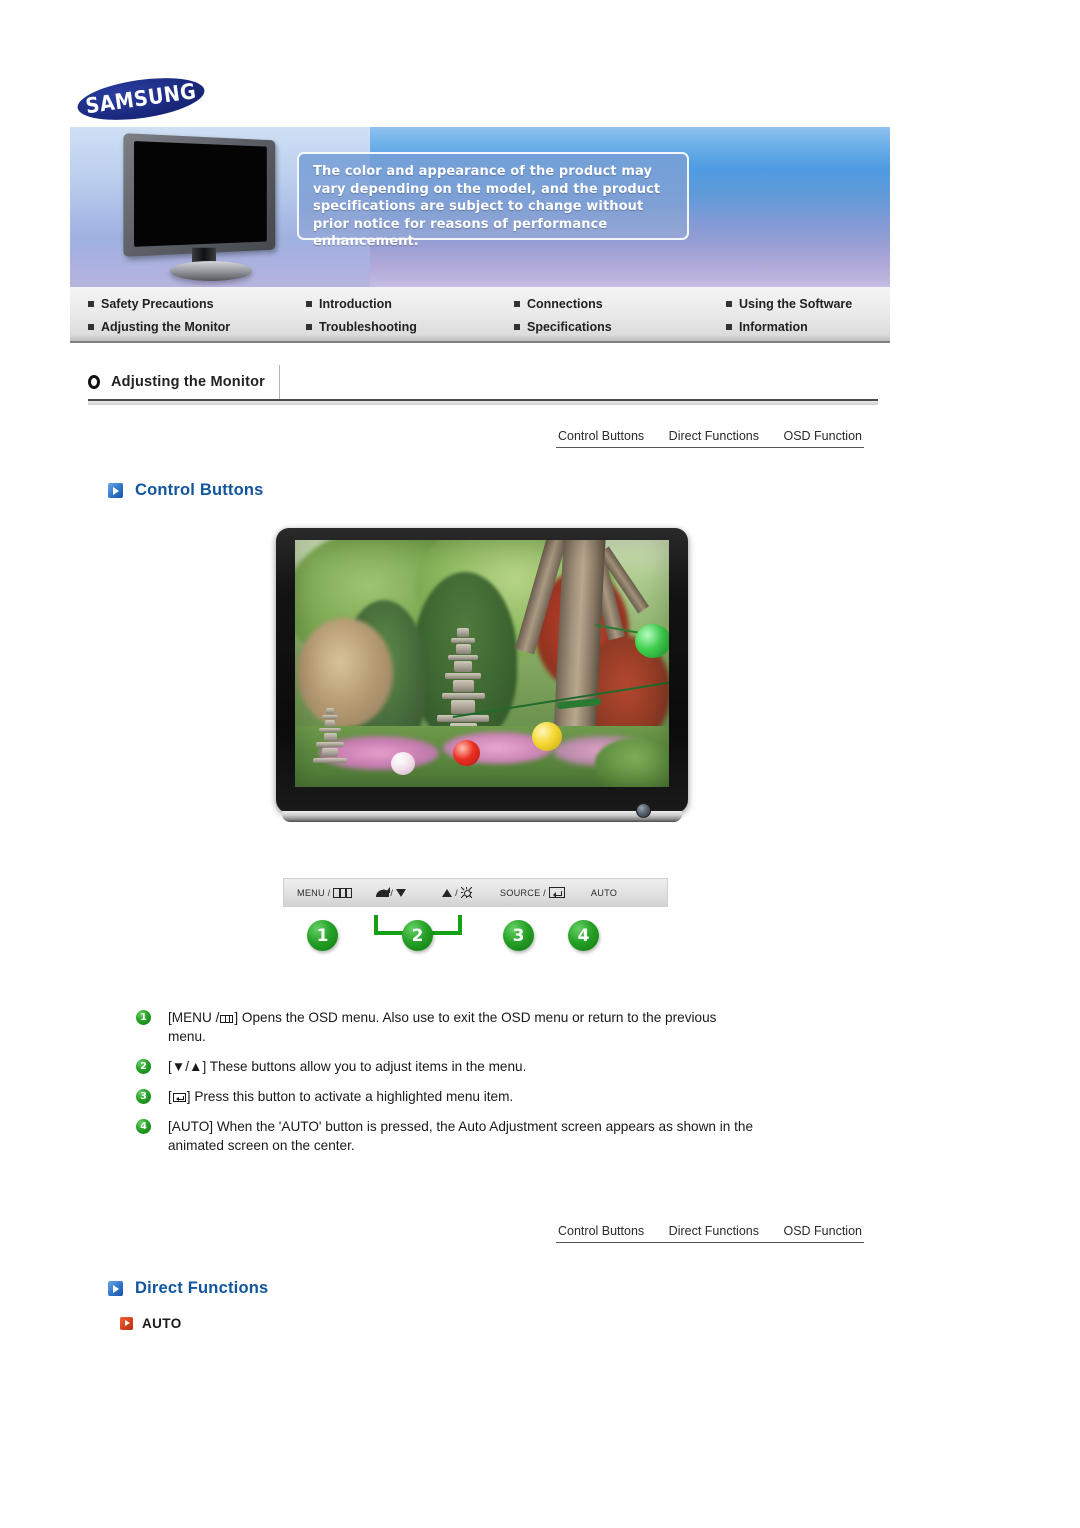 The image size is (1080, 1528). What do you see at coordinates (401, 892) in the screenshot?
I see `triangle-down-icon` at bounding box center [401, 892].